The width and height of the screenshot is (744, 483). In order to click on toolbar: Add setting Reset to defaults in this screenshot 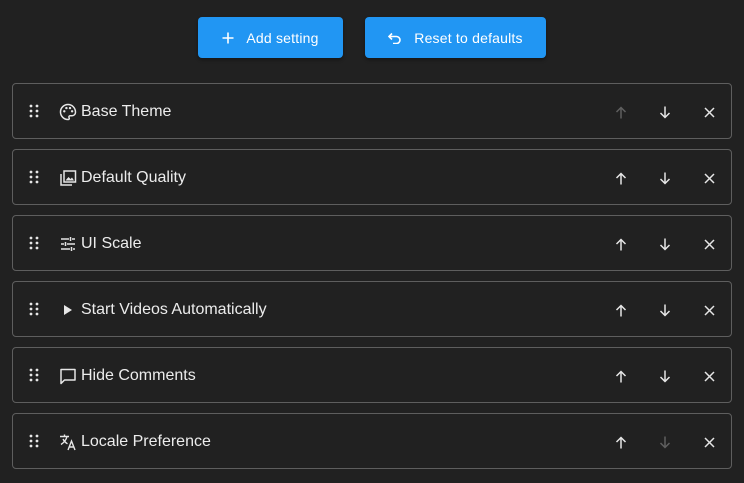, I will do `click(372, 37)`.